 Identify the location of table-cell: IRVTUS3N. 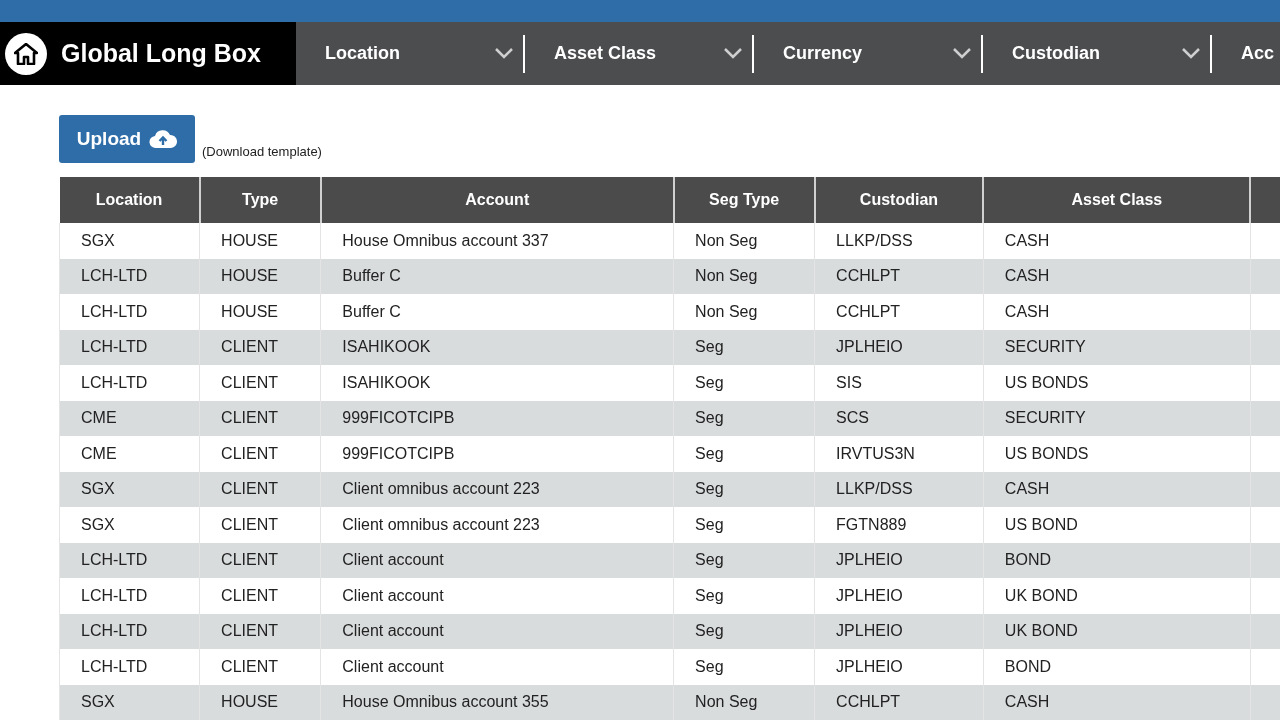
(899, 454).